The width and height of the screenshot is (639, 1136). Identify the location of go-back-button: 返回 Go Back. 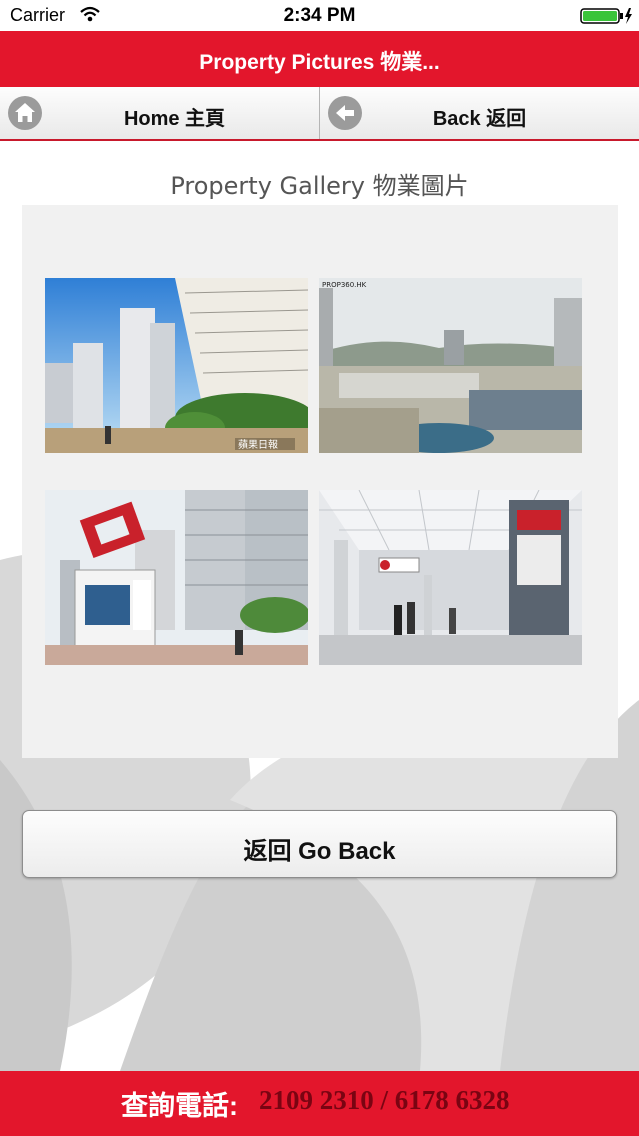
(319, 844).